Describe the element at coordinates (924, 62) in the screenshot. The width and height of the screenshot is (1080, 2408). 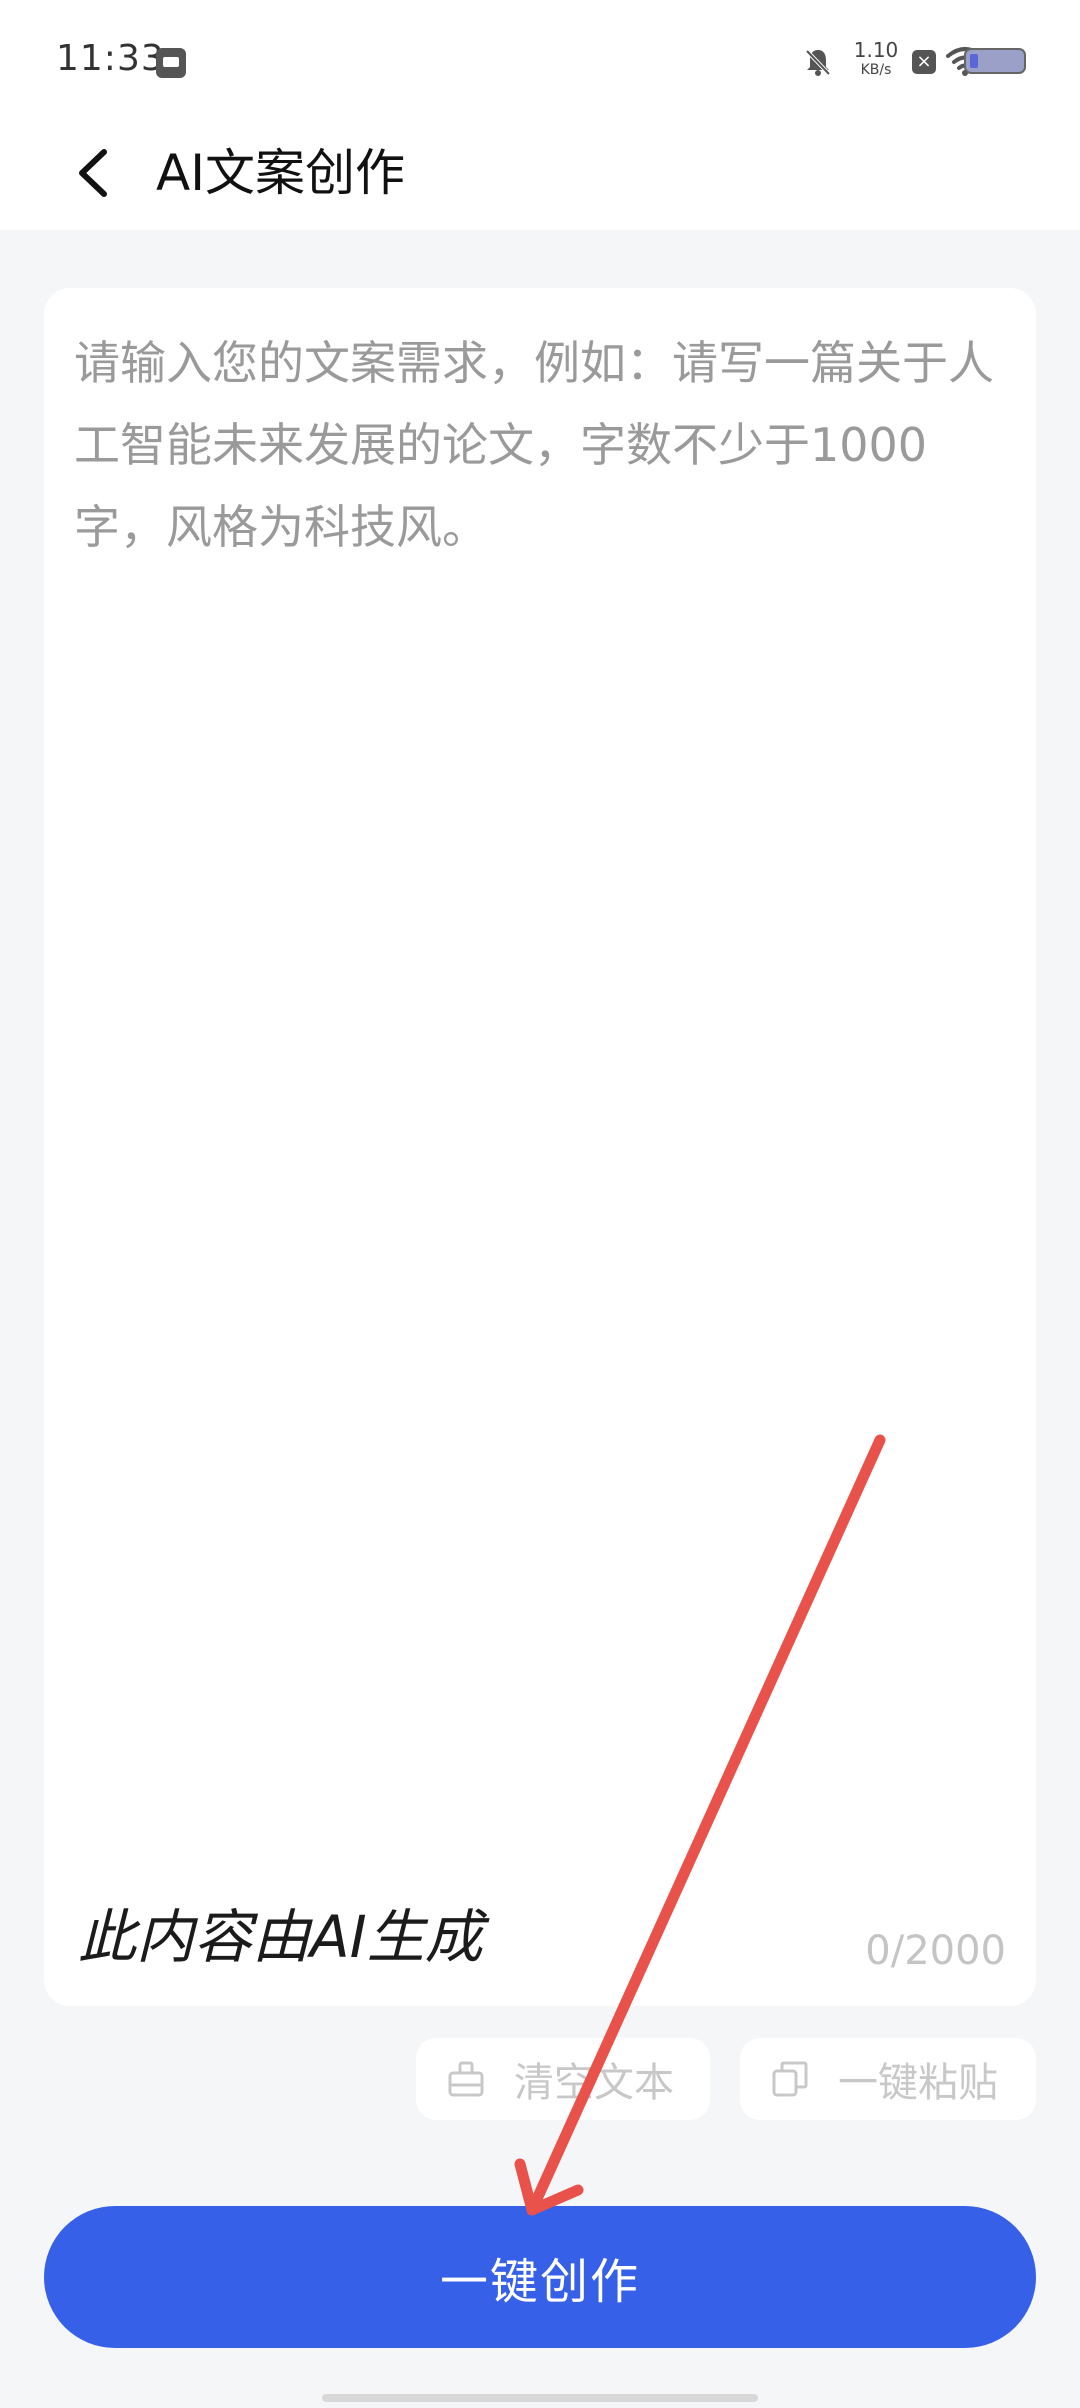
I see `no-sim-icon: ×` at that location.